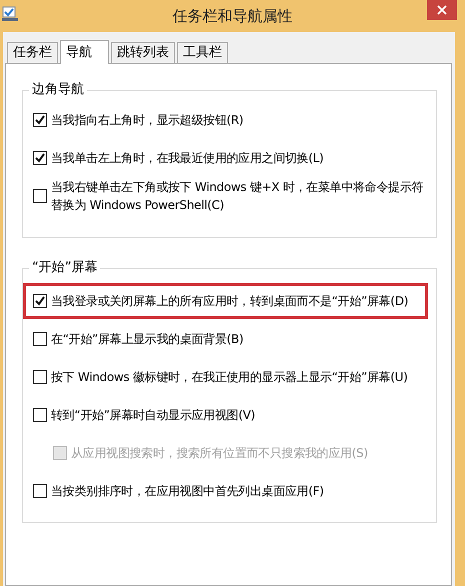  Describe the element at coordinates (32, 52) in the screenshot. I see `tab: 任务栏` at that location.